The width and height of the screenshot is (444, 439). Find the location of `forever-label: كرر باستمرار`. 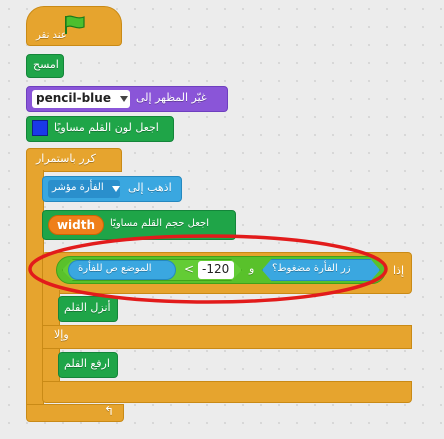

forever-label: كرر باستمرار is located at coordinates (66, 158).